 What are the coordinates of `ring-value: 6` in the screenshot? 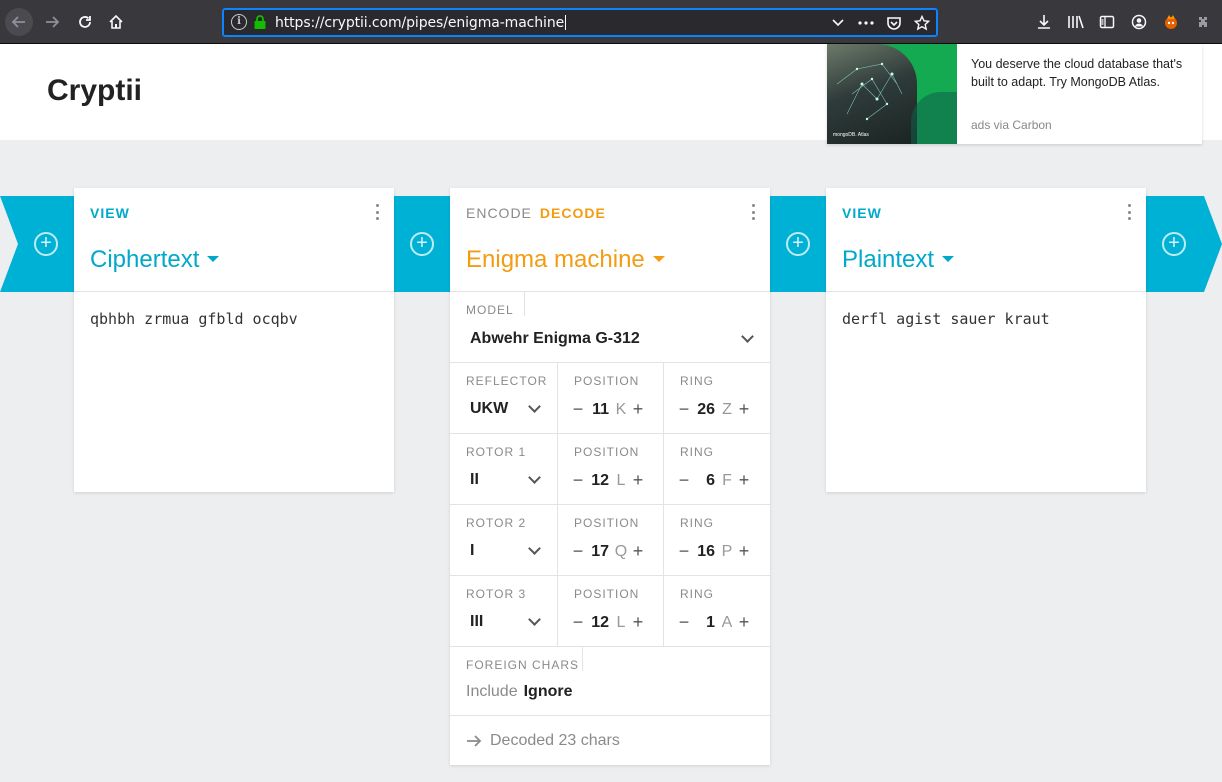 It's located at (703, 481).